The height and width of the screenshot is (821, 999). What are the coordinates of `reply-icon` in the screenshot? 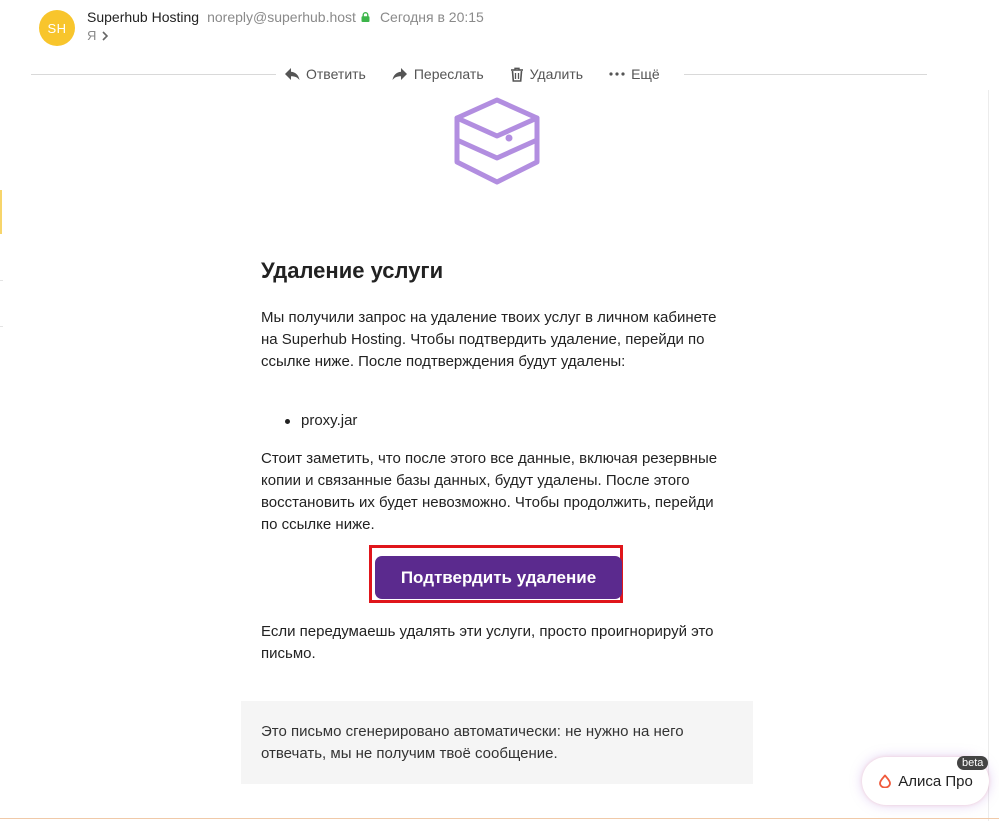 It's located at (292, 74).